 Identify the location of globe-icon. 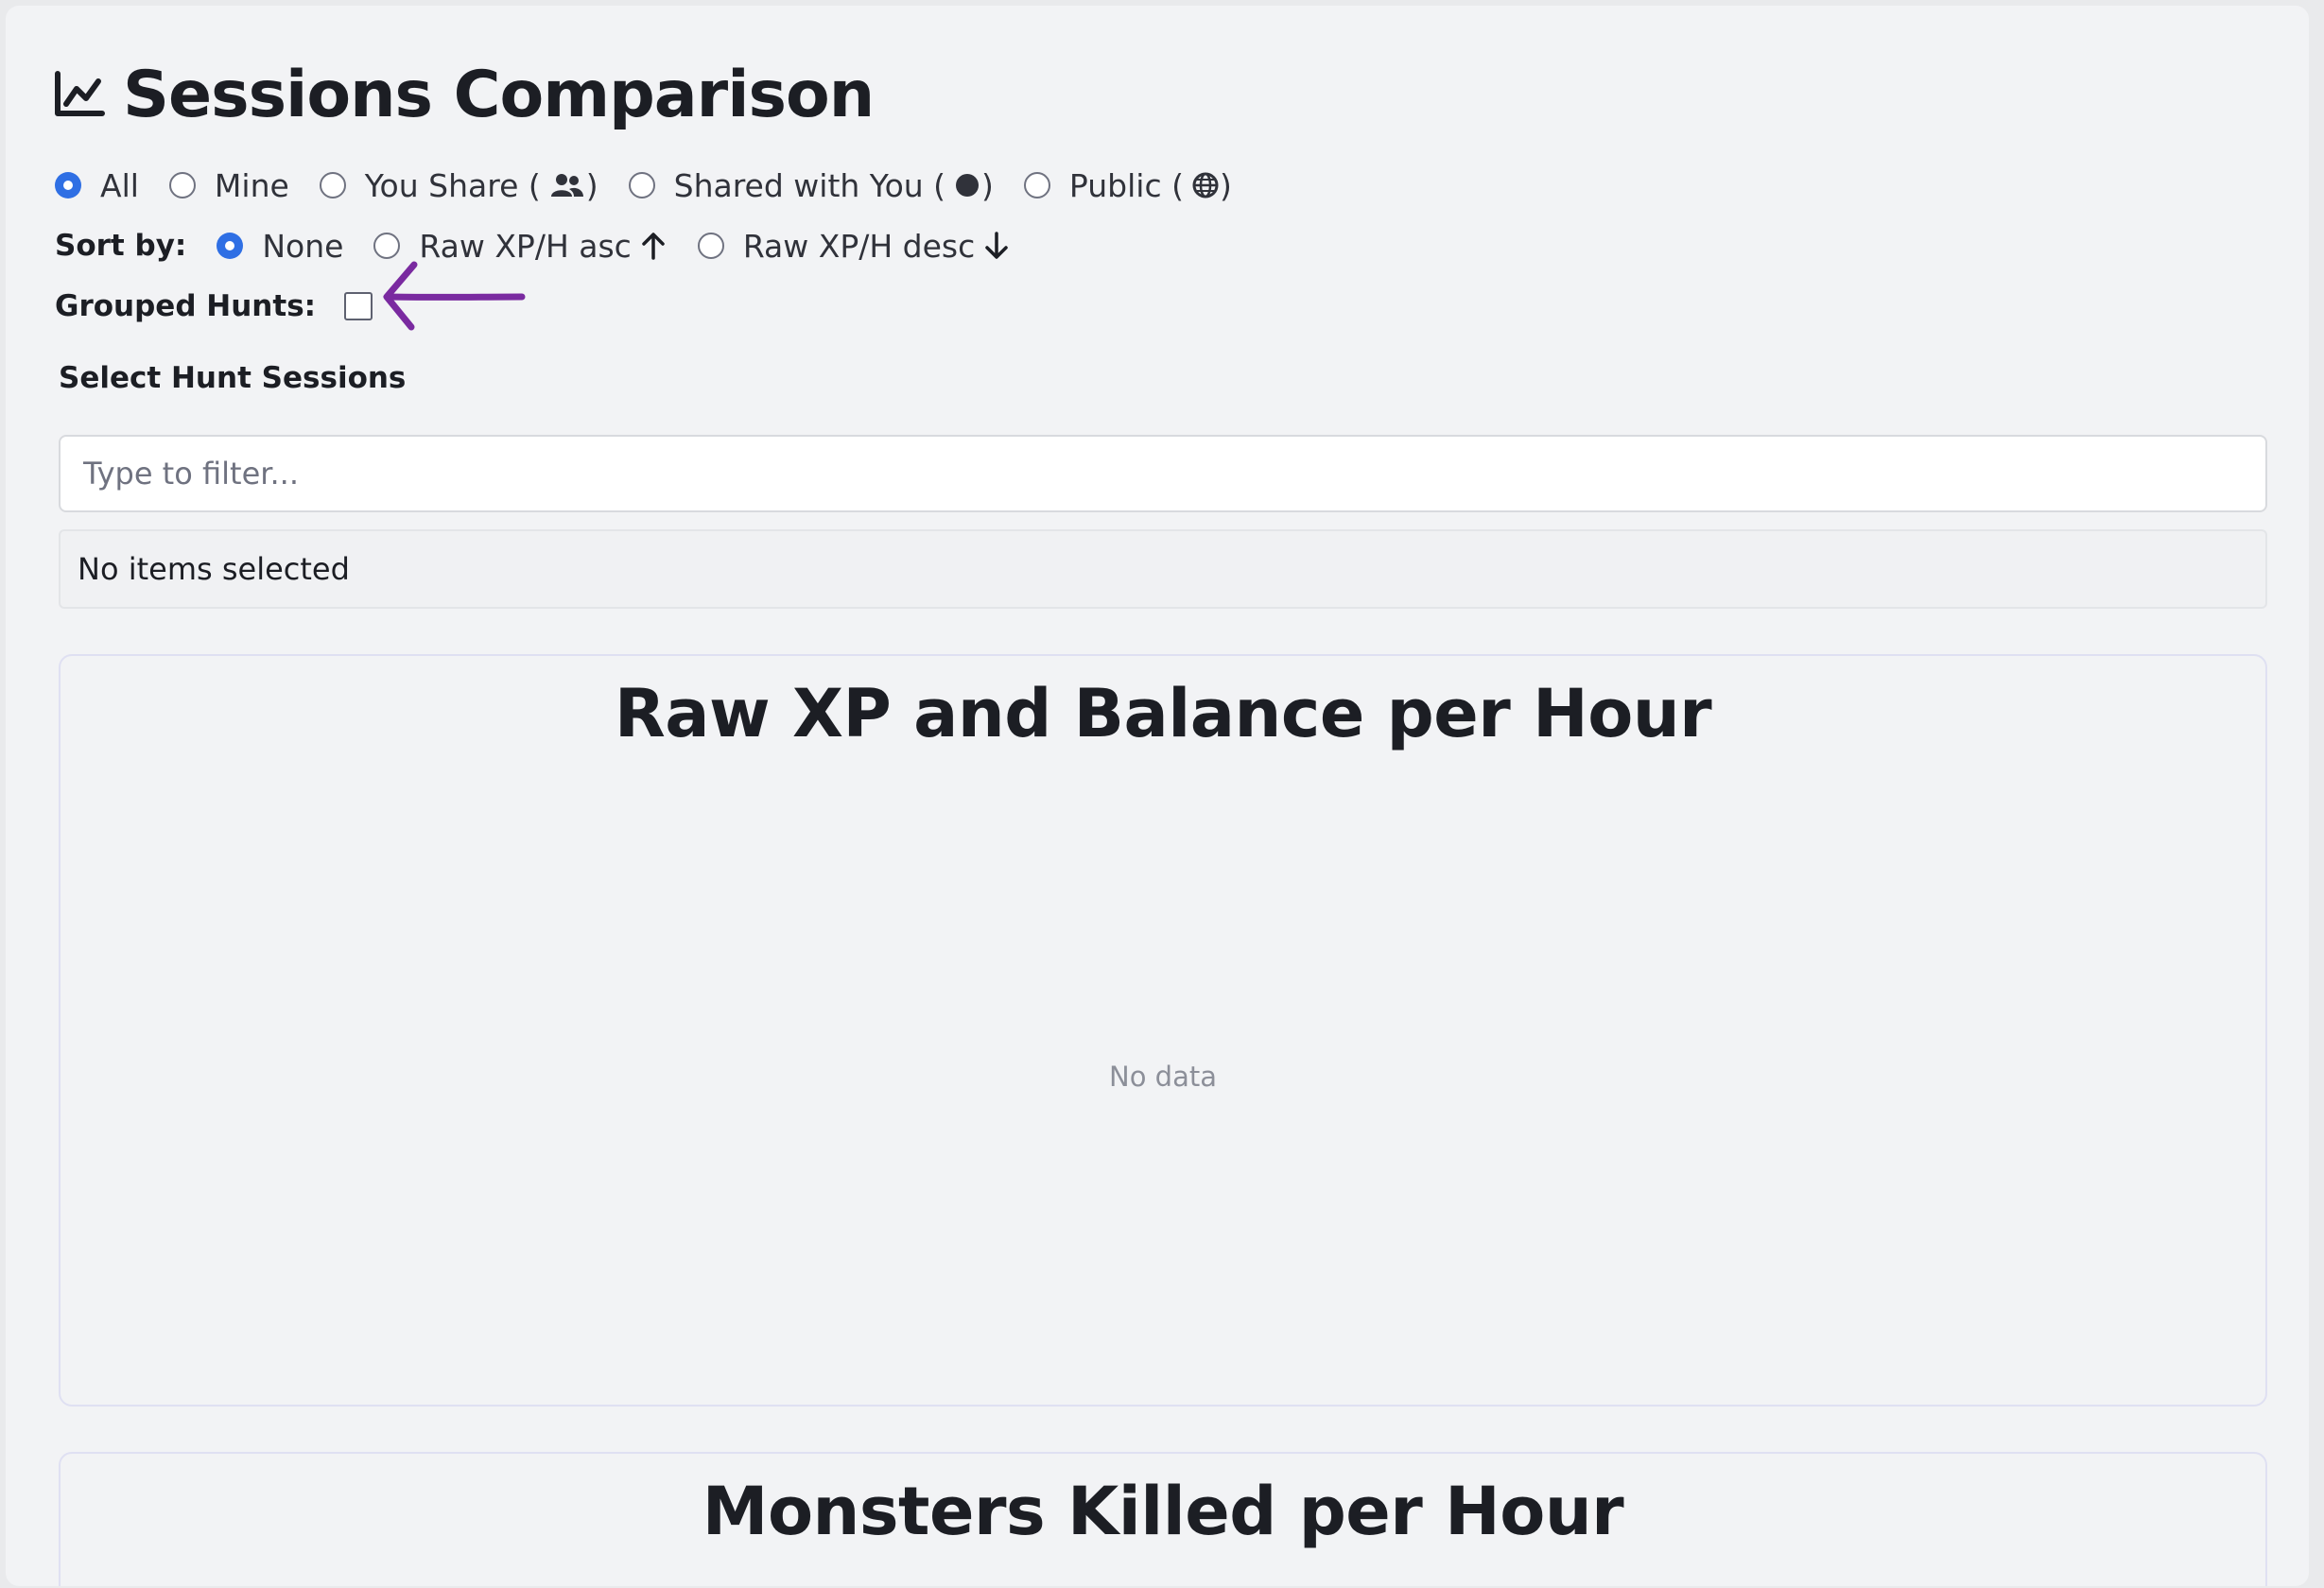
(1205, 185).